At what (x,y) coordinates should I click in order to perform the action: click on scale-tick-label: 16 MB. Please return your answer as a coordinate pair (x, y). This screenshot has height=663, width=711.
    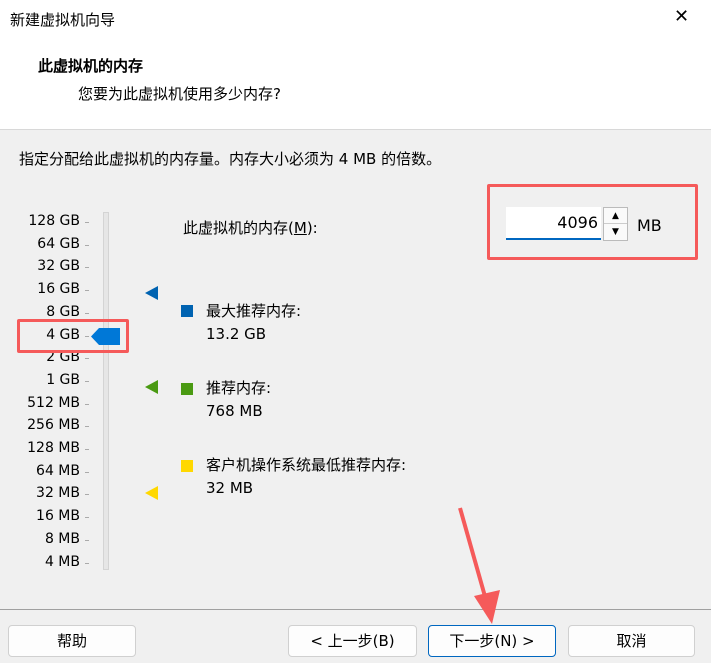
    Looking at the image, I should click on (58, 516).